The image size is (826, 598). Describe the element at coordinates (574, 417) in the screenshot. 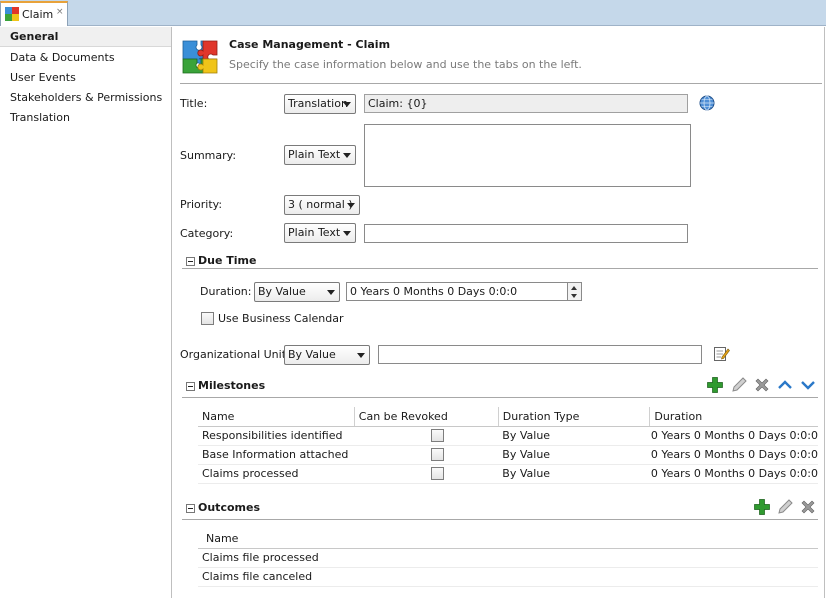

I see `column-header-duration-type: Duration Type` at that location.